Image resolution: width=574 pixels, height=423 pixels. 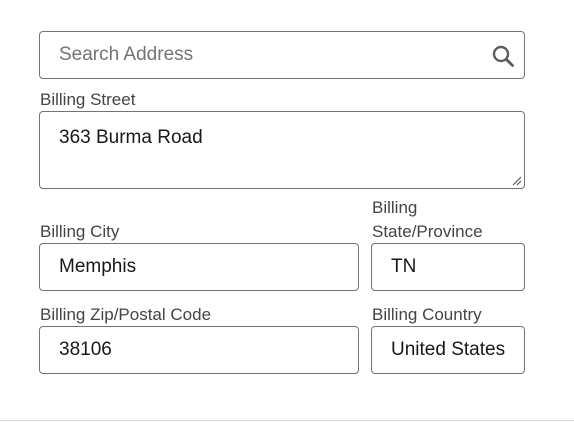 I want to click on billing-street-textarea: 363 Burma Road, so click(x=286, y=154).